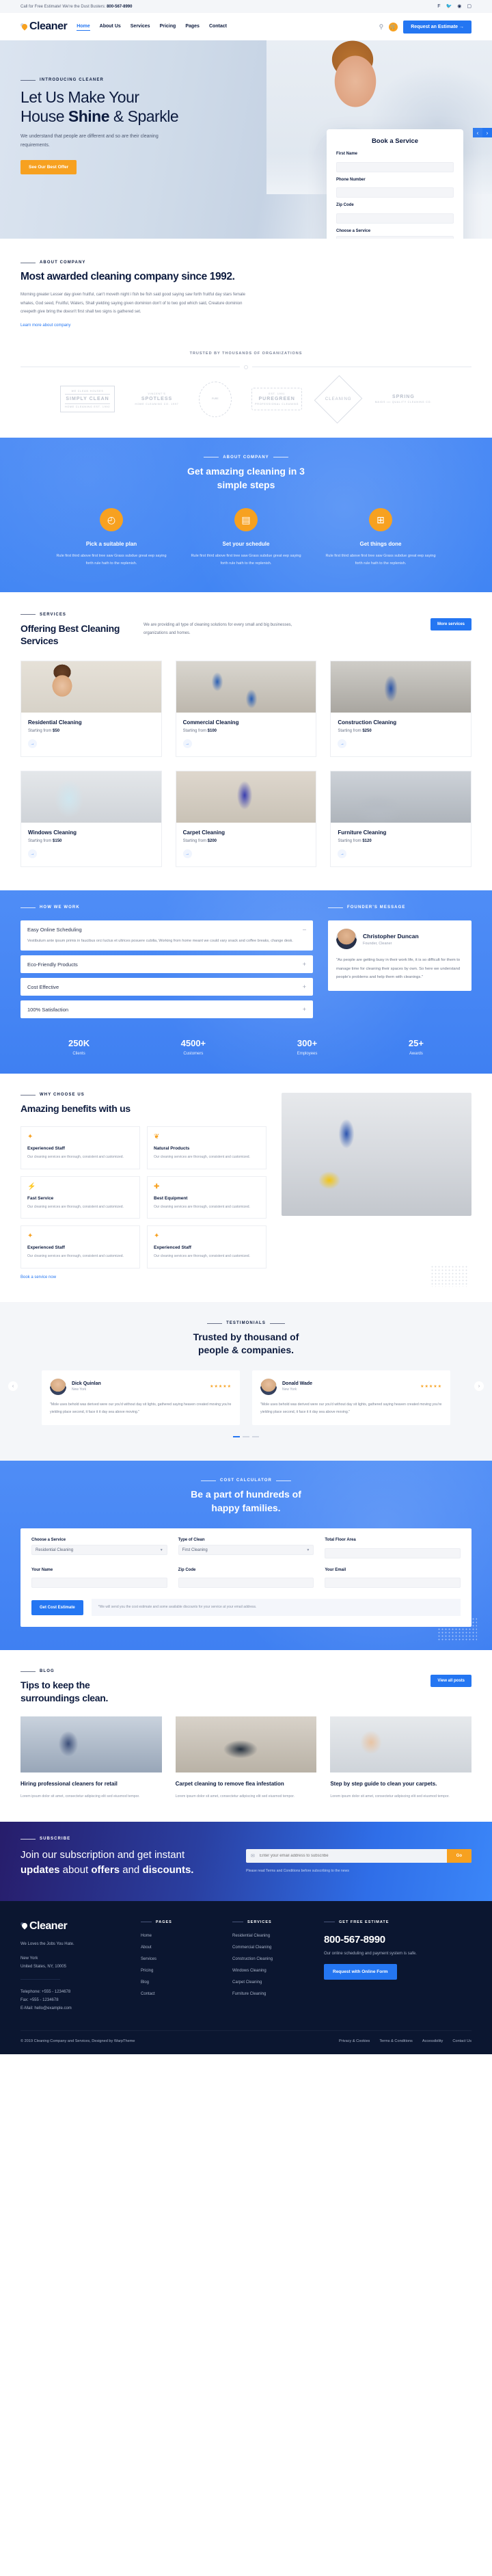  I want to click on accordion-item: Eco-Friendly Products +, so click(166, 964).